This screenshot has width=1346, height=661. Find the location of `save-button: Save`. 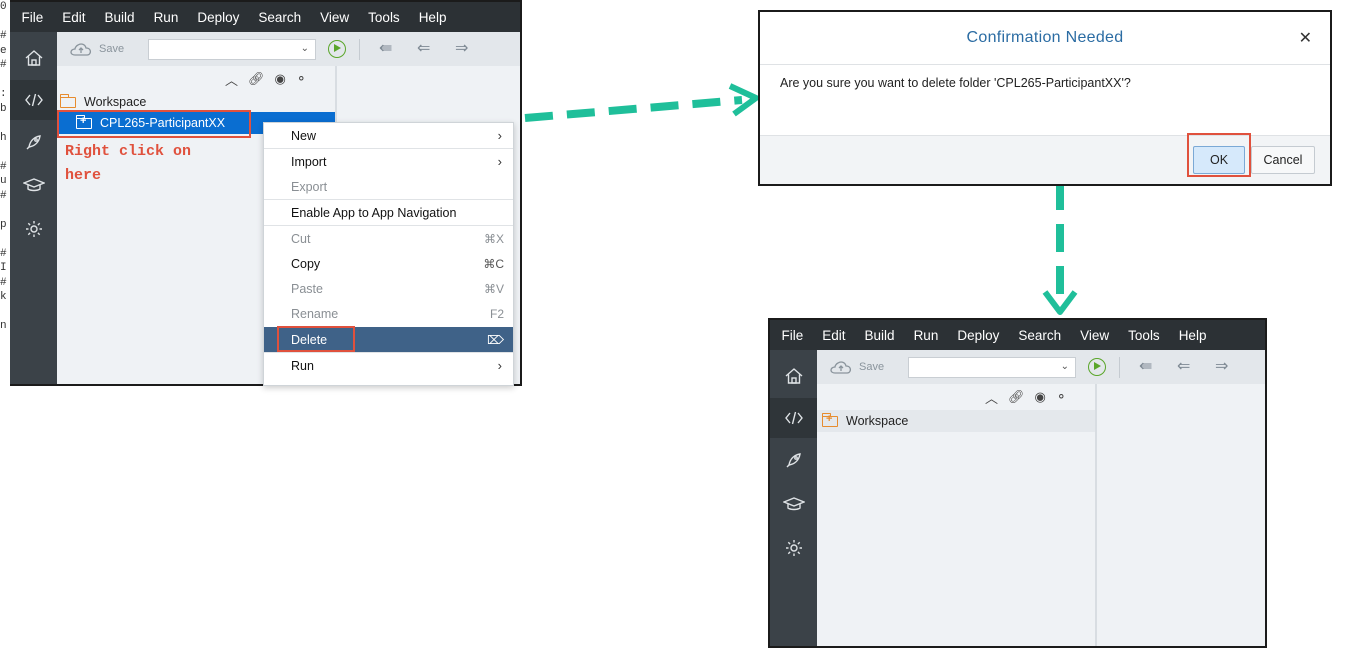

save-button: Save is located at coordinates (856, 367).